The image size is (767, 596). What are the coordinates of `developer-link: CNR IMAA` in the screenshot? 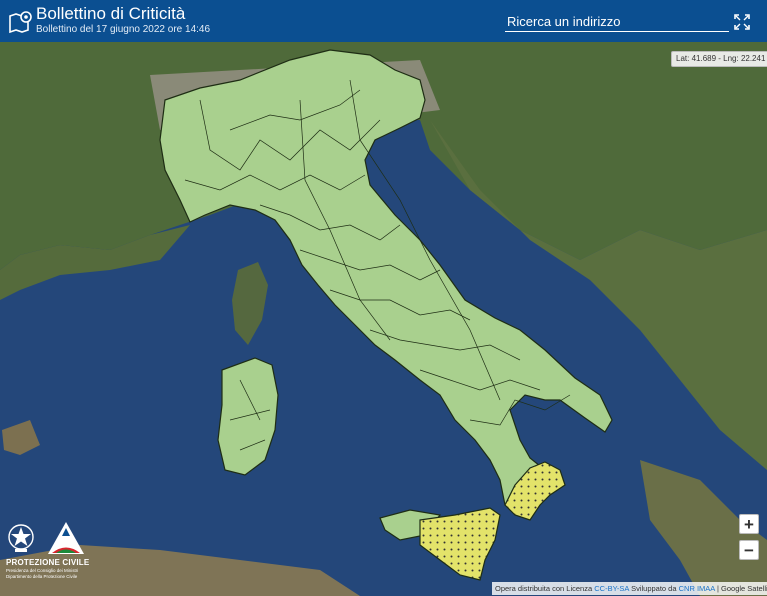 It's located at (697, 588).